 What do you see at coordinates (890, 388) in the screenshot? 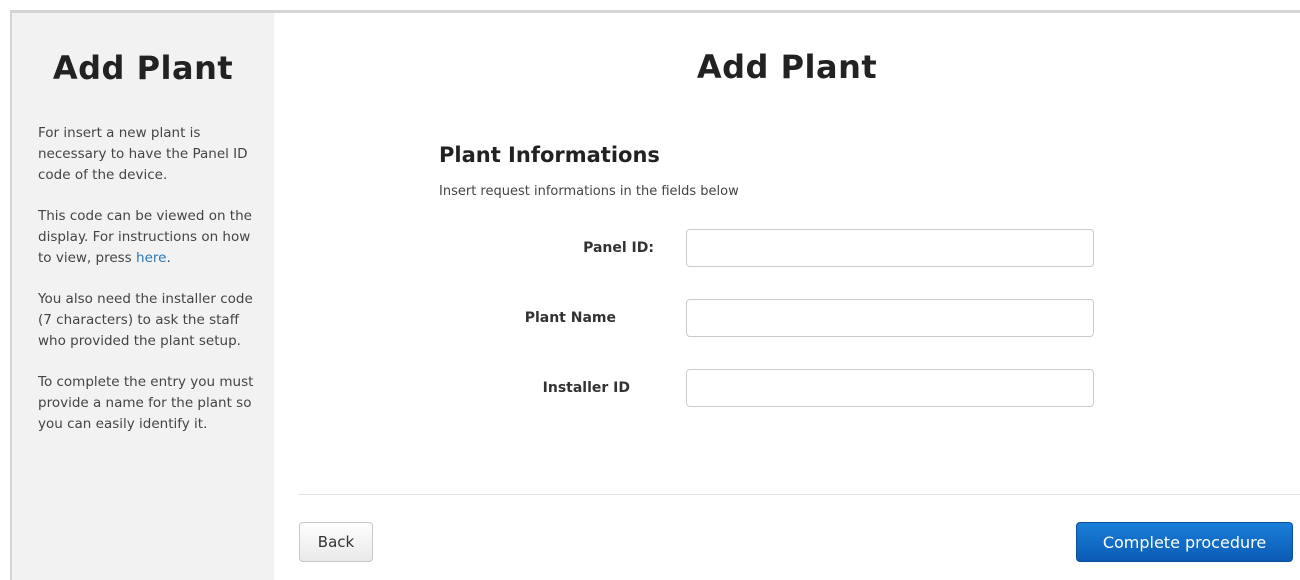
I see `installer-id-input` at bounding box center [890, 388].